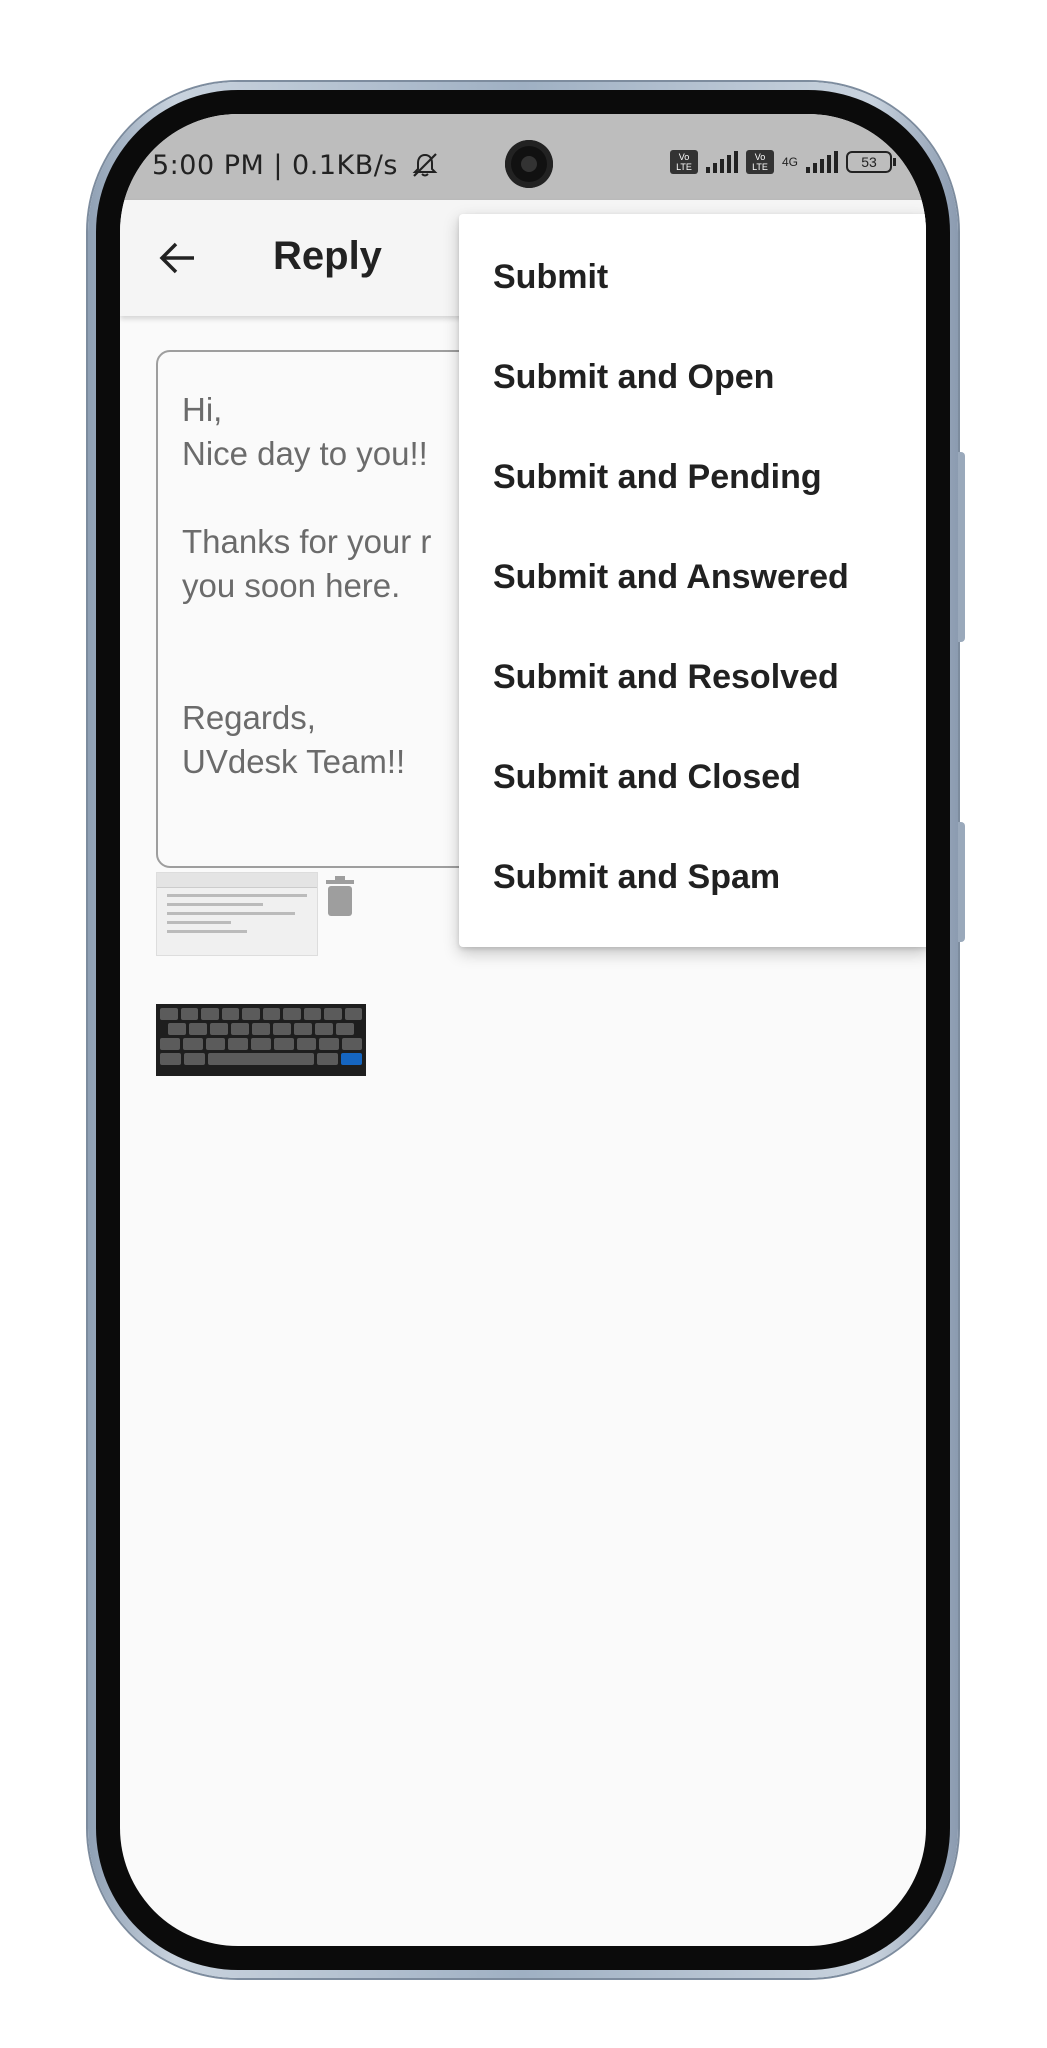  I want to click on front-camera, so click(529, 164).